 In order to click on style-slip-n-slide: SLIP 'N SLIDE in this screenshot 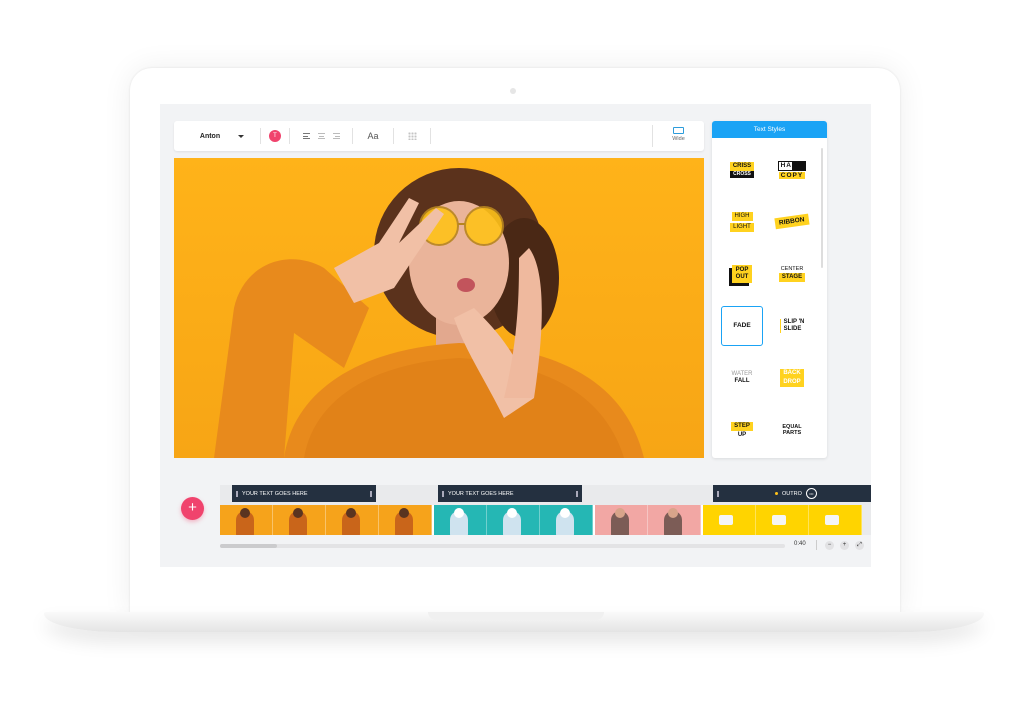, I will do `click(792, 326)`.